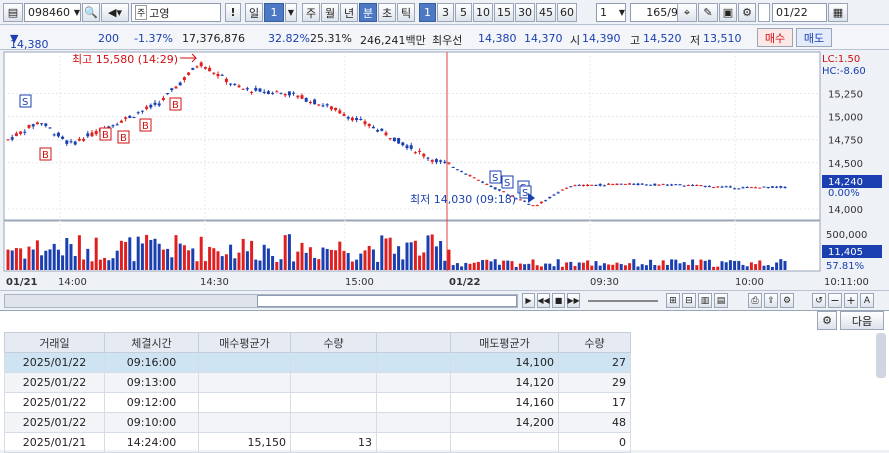 The height and width of the screenshot is (453, 889). What do you see at coordinates (54, 342) in the screenshot?
I see `column-header: 거래일` at bounding box center [54, 342].